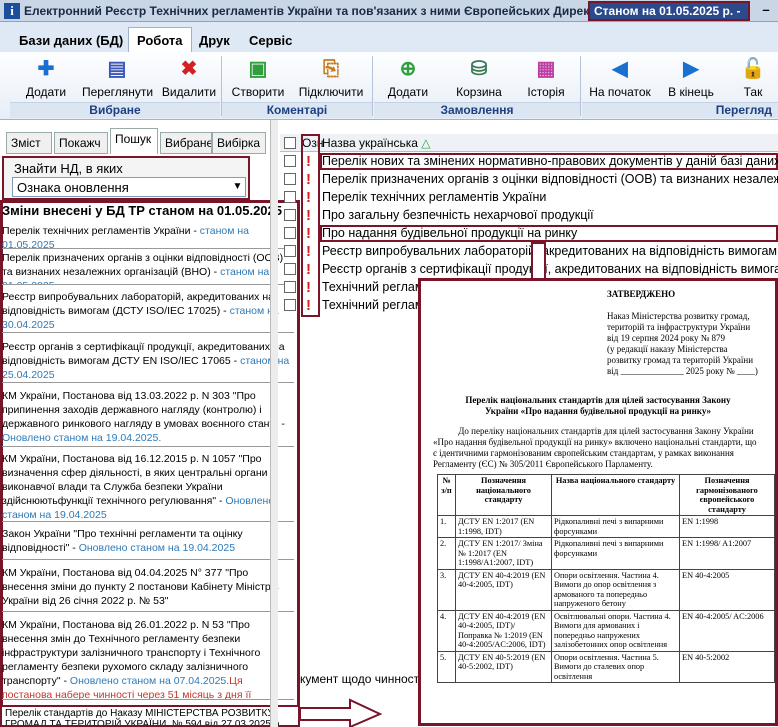 This screenshot has height=727, width=778. What do you see at coordinates (727, 553) in the screenshot?
I see `table-cell: EN 1:1998/ A1:2007` at bounding box center [727, 553].